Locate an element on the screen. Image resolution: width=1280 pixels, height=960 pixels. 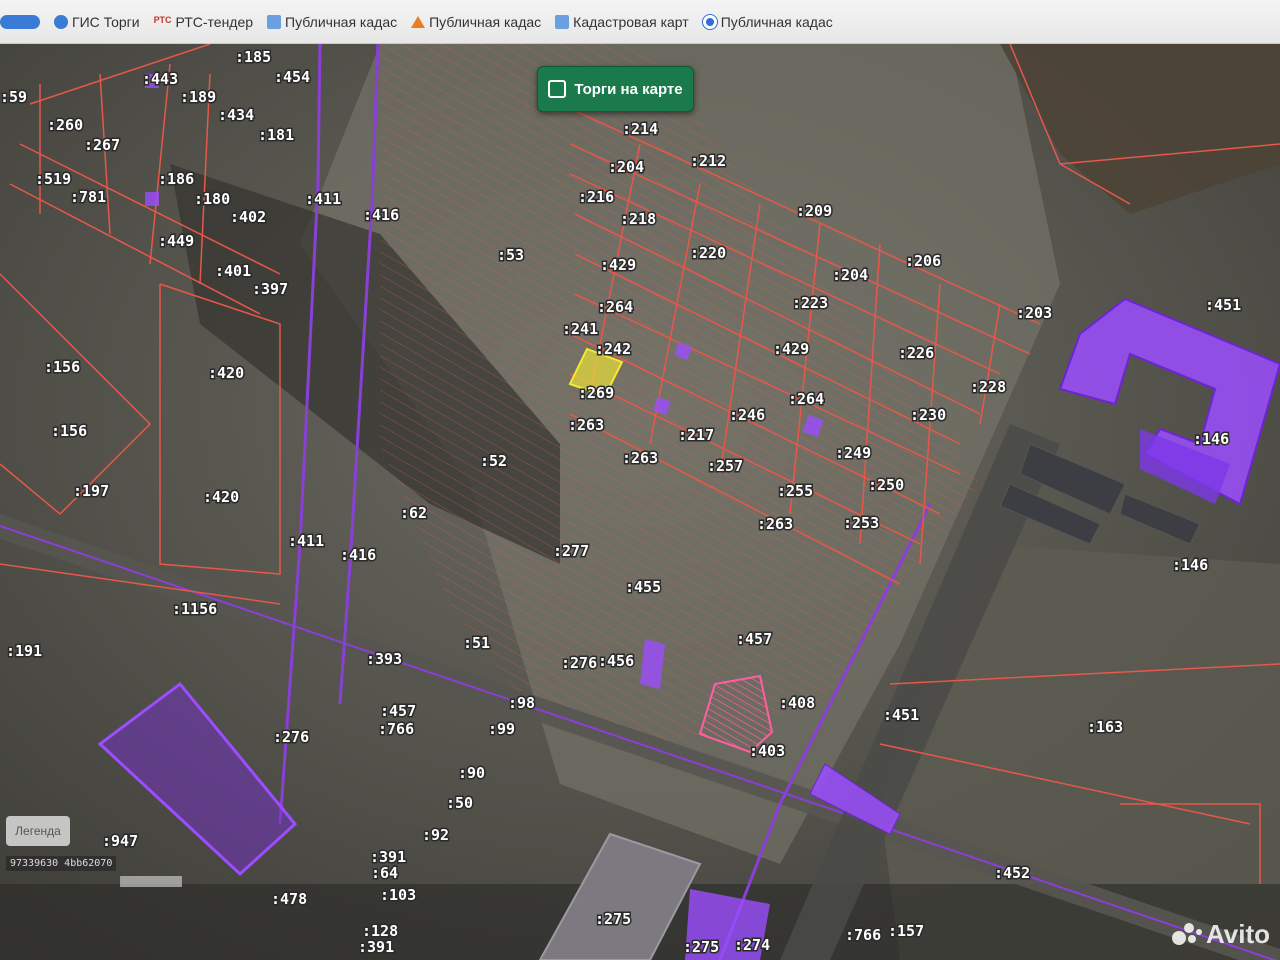
parcel-label: :391 is located at coordinates (376, 947).